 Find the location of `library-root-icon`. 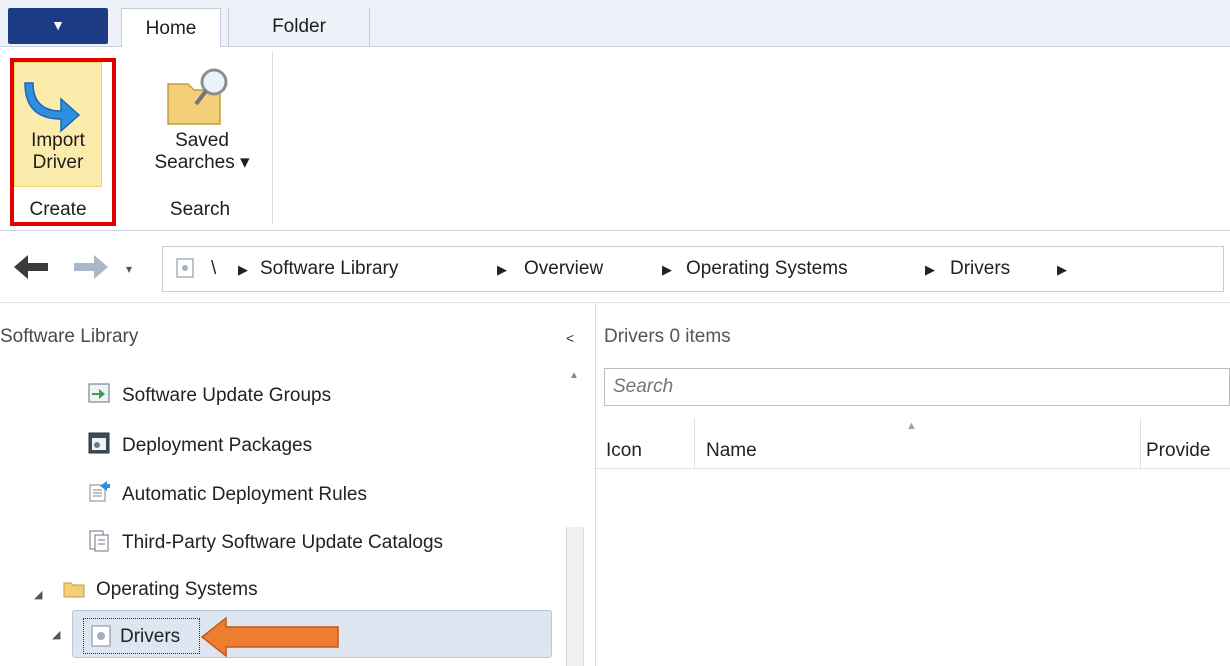

library-root-icon is located at coordinates (185, 268).